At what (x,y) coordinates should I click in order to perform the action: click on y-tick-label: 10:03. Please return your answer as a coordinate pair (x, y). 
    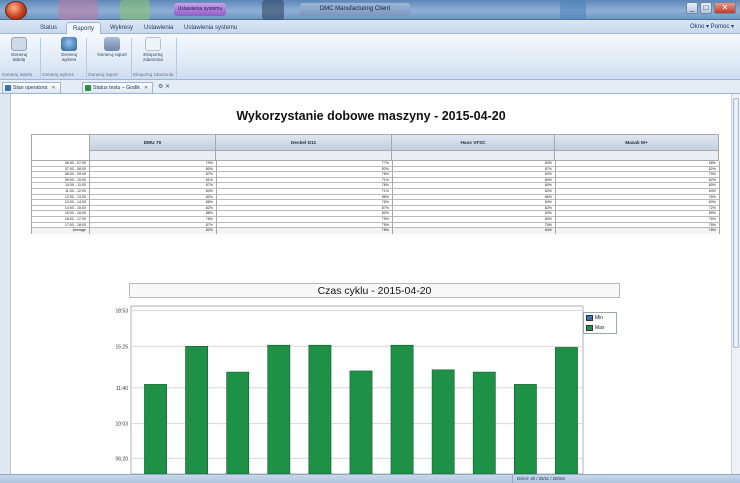
    Looking at the image, I should click on (121, 425).